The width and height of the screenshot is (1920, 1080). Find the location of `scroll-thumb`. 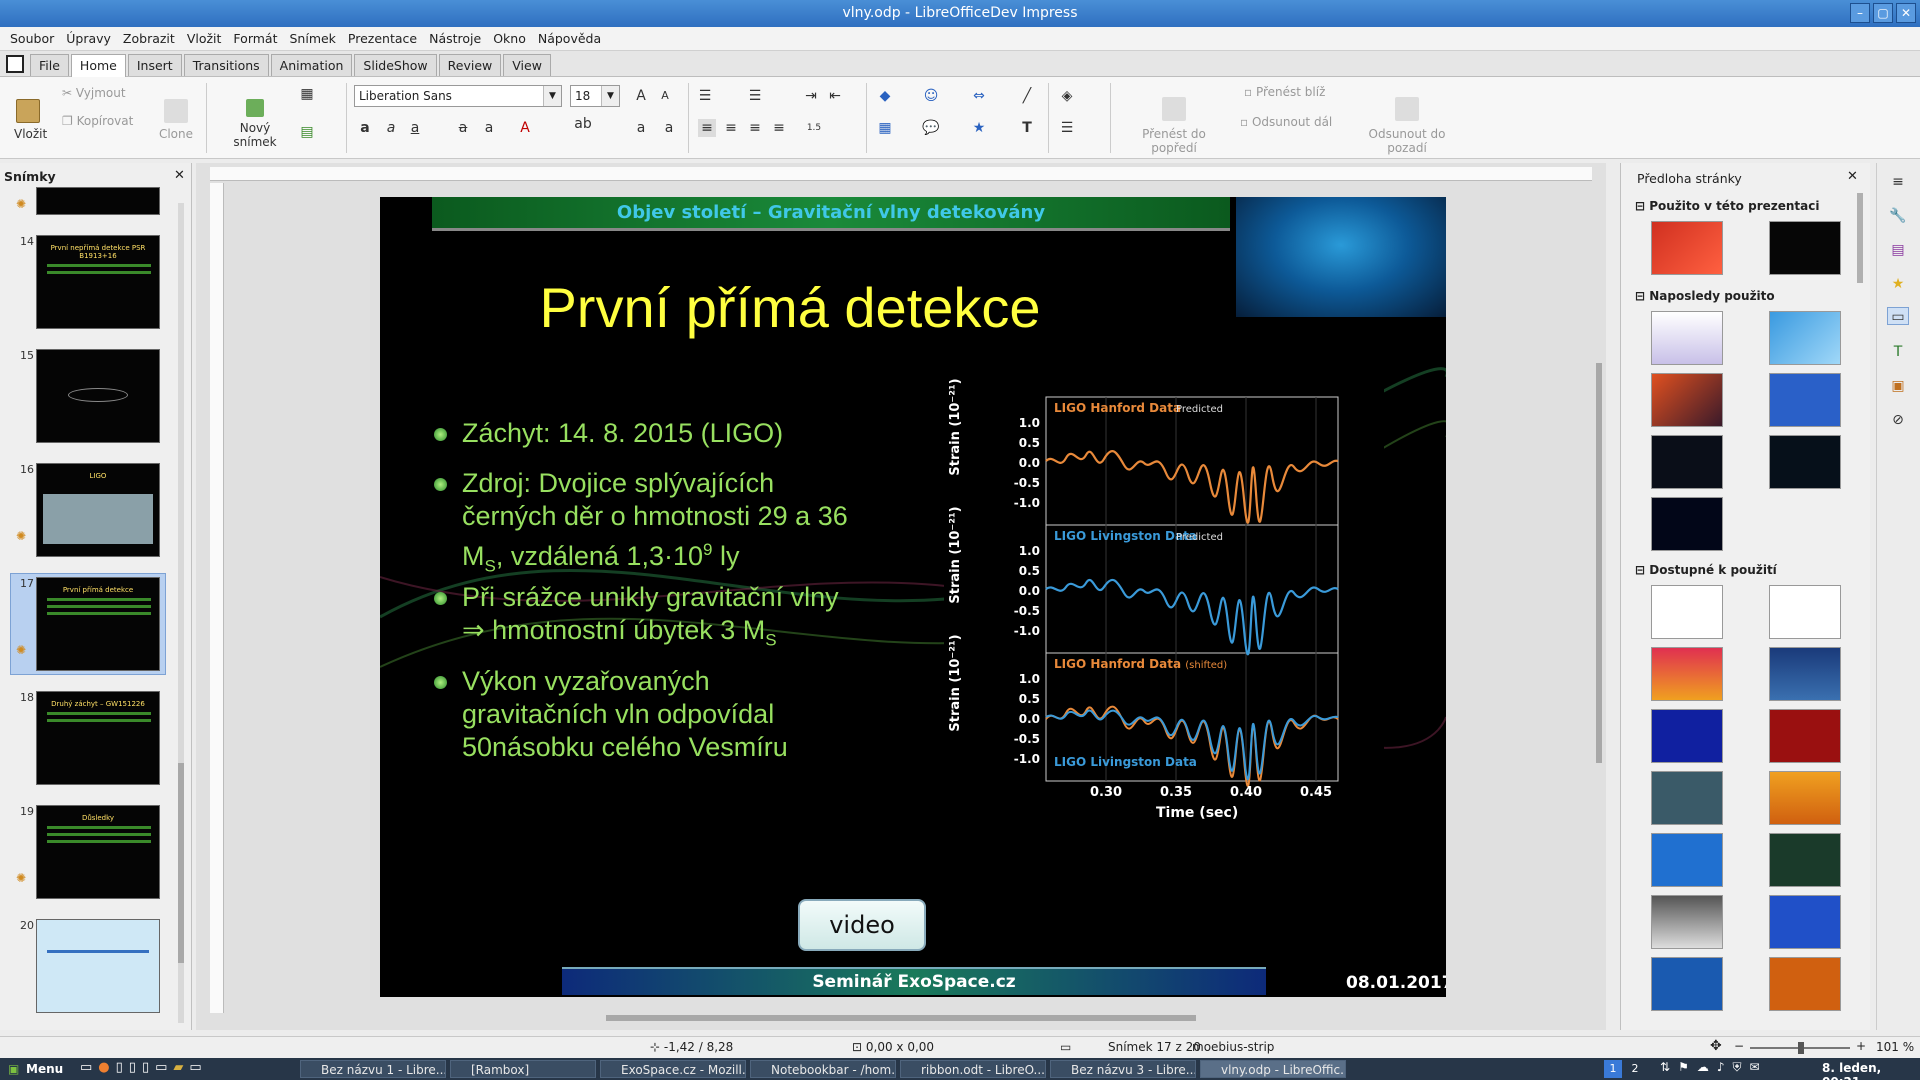

scroll-thumb is located at coordinates (181, 863).